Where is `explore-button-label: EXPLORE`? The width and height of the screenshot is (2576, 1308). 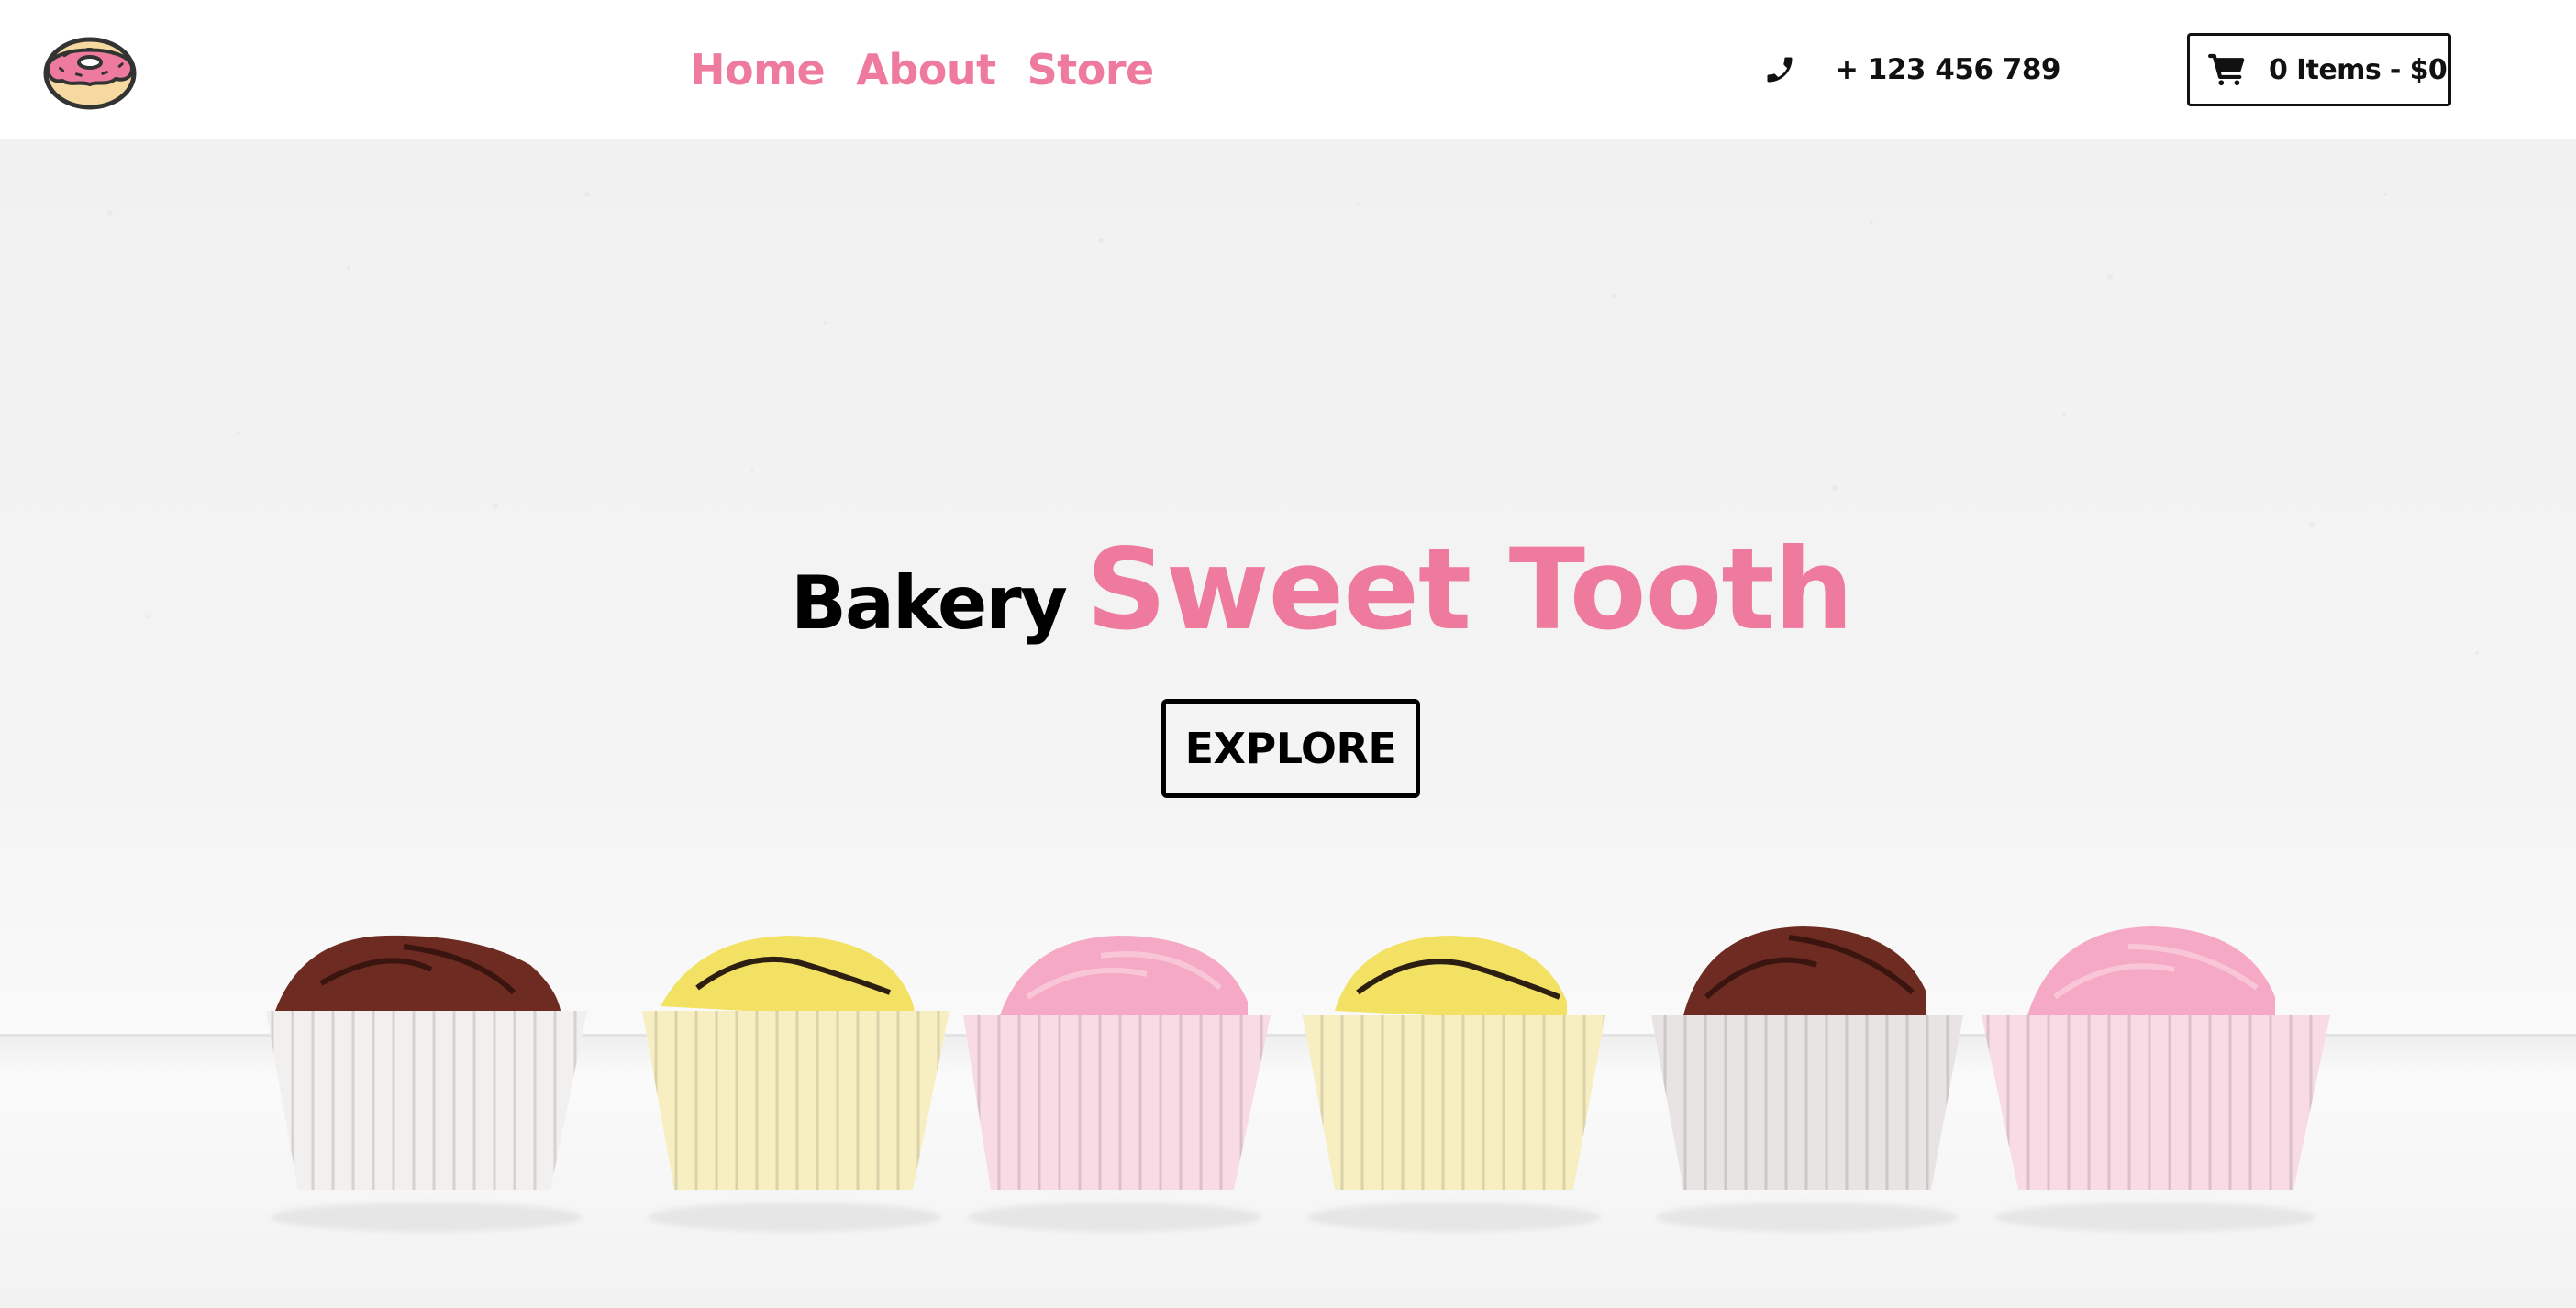 explore-button-label: EXPLORE is located at coordinates (1290, 748).